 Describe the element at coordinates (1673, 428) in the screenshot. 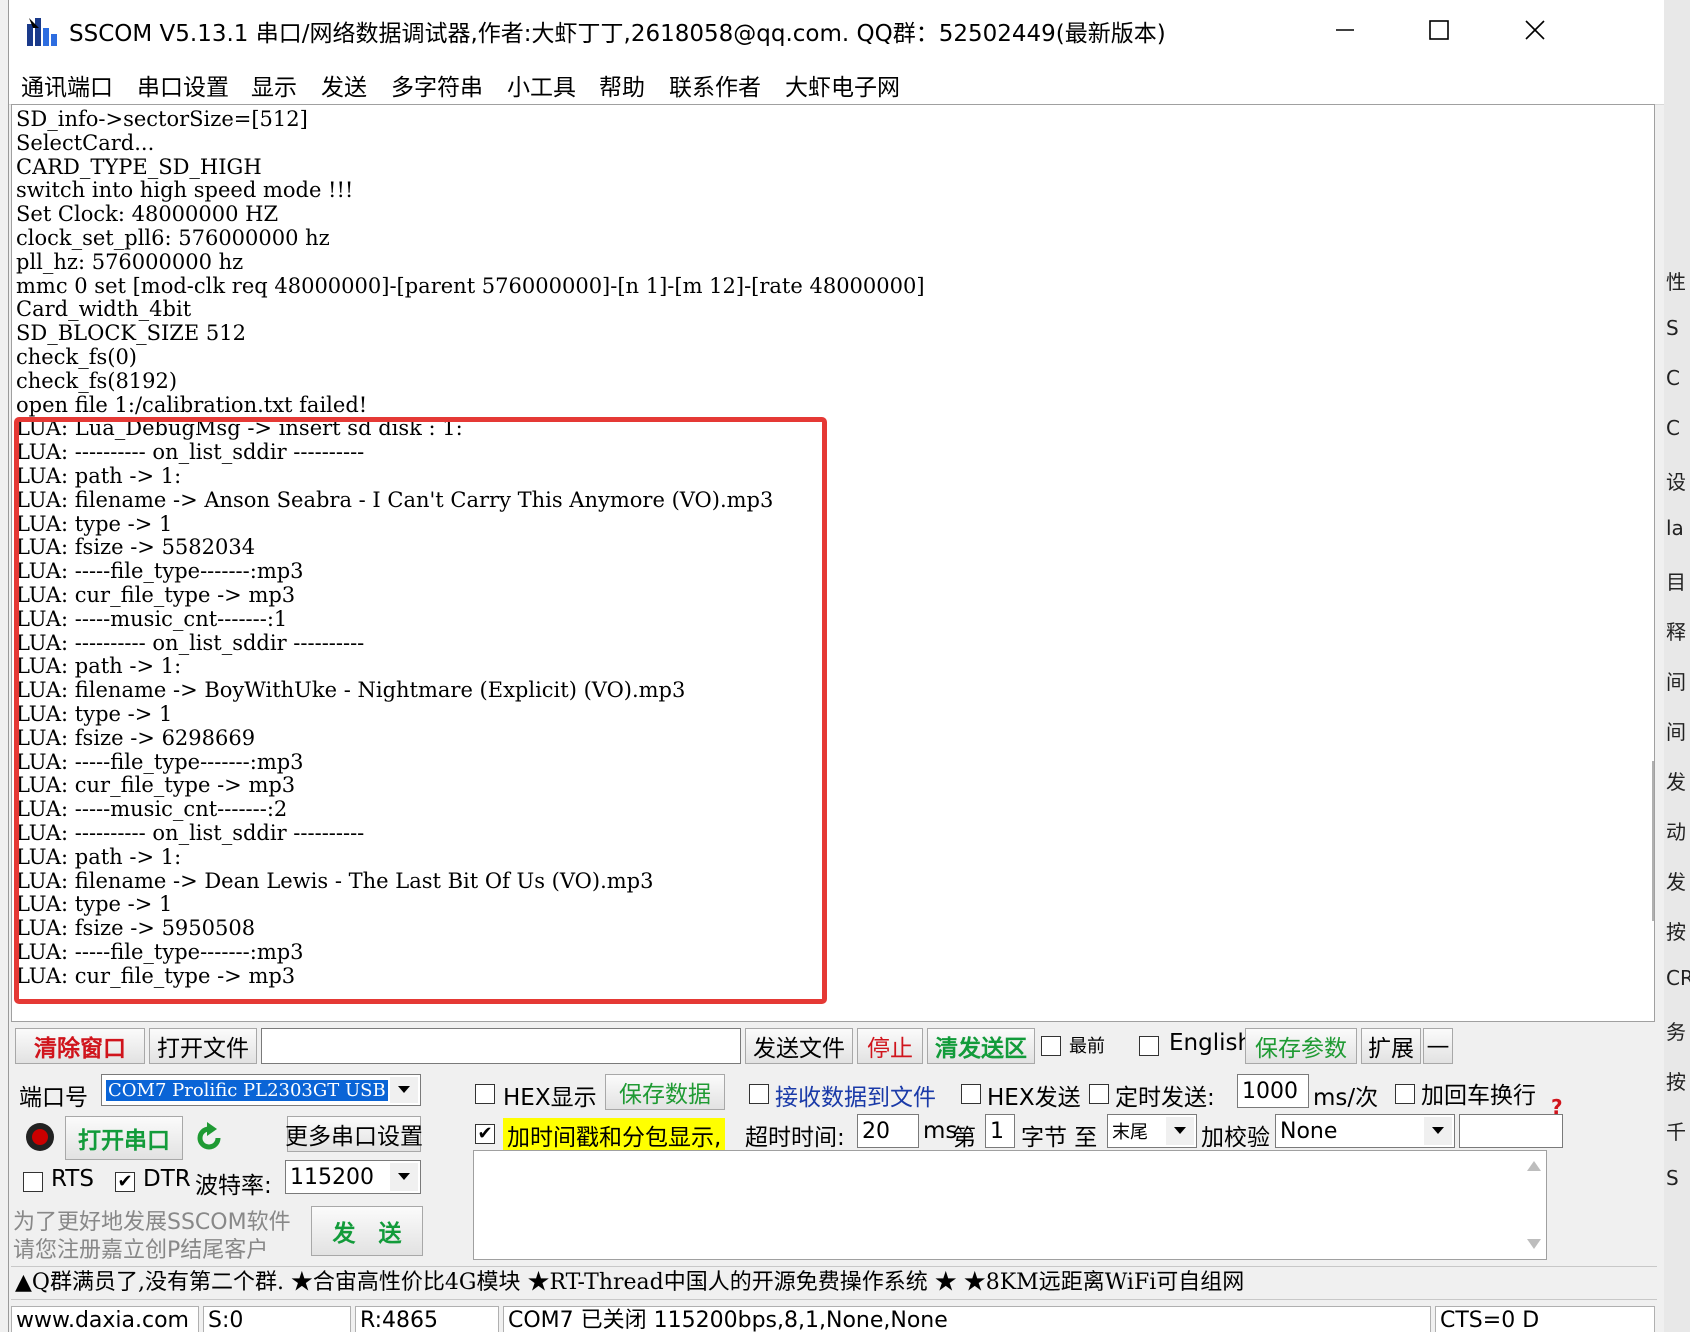

I see `background-window-glyph: C` at that location.